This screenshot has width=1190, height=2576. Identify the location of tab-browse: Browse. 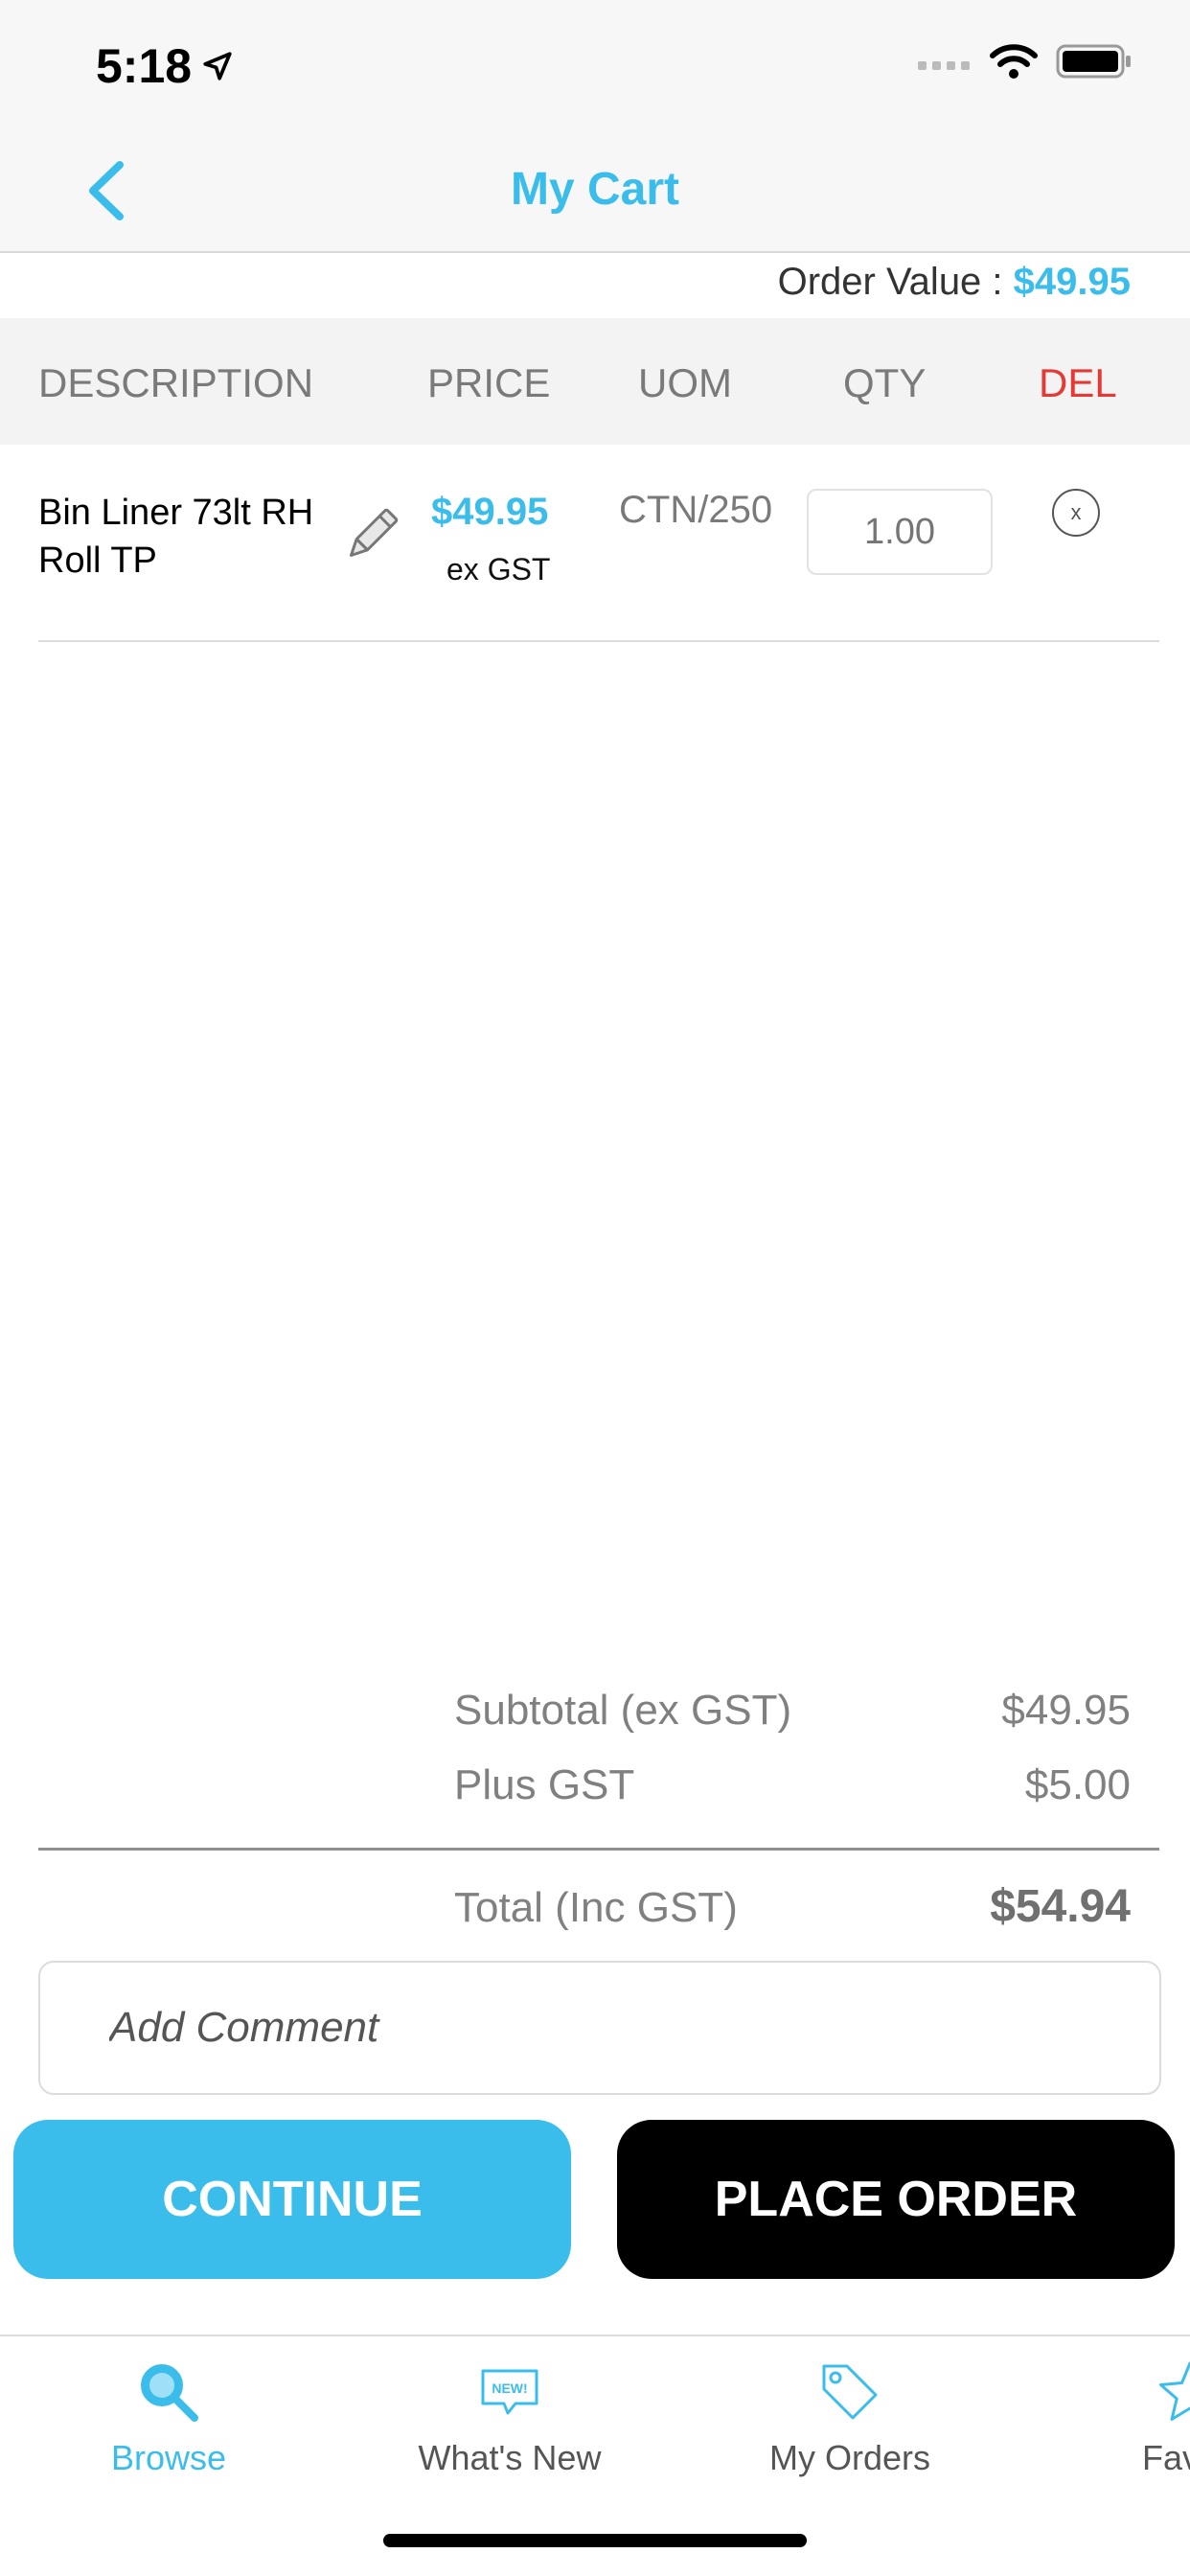
(168, 2416).